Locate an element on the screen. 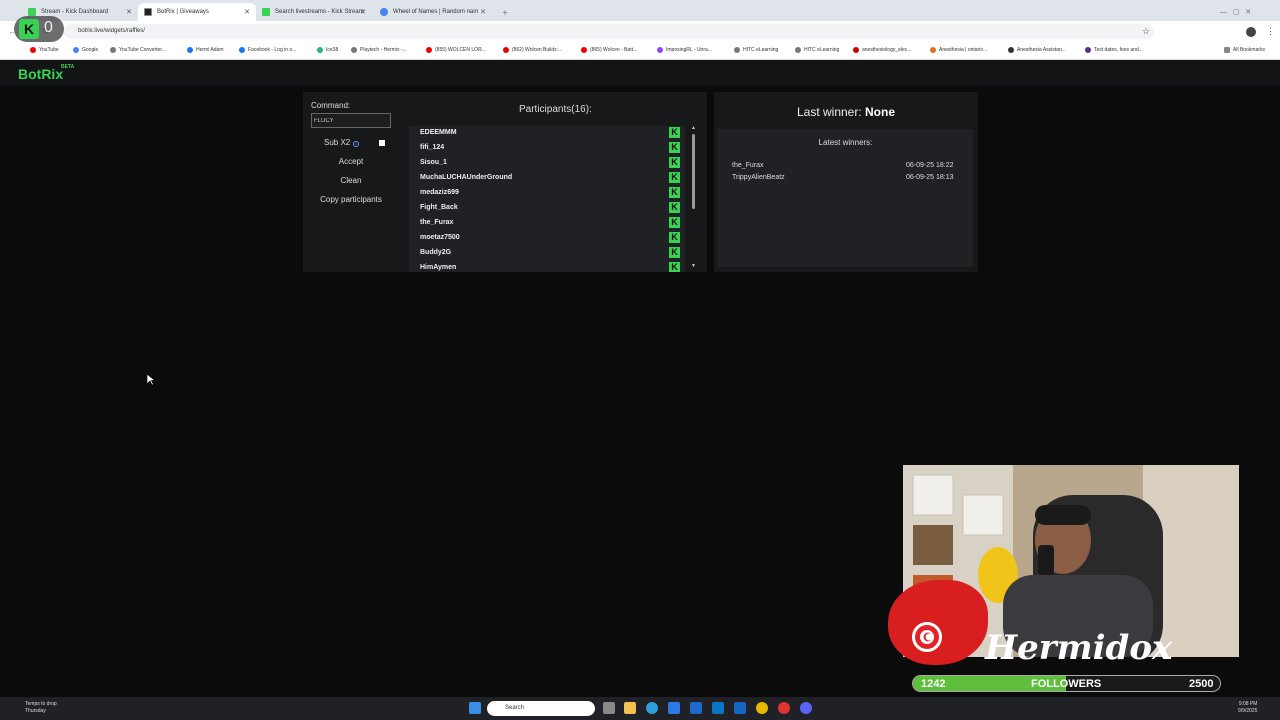  bookmark-item: Google is located at coordinates (85, 50).